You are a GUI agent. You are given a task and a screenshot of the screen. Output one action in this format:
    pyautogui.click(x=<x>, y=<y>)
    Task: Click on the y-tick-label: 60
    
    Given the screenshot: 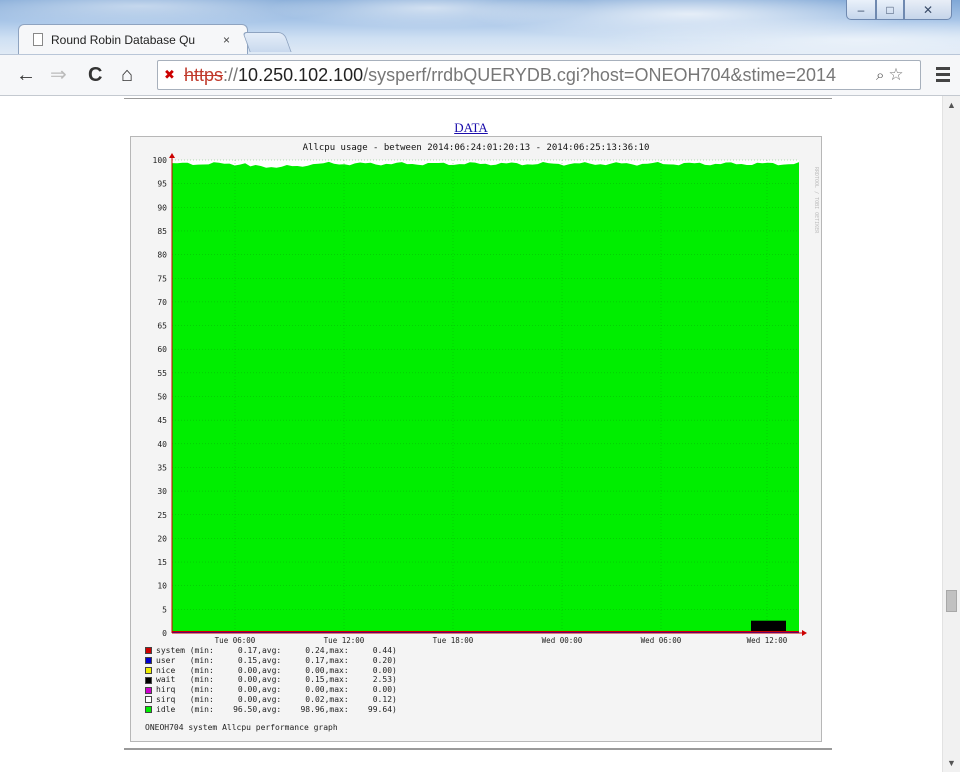 What is the action you would take?
    pyautogui.click(x=162, y=349)
    